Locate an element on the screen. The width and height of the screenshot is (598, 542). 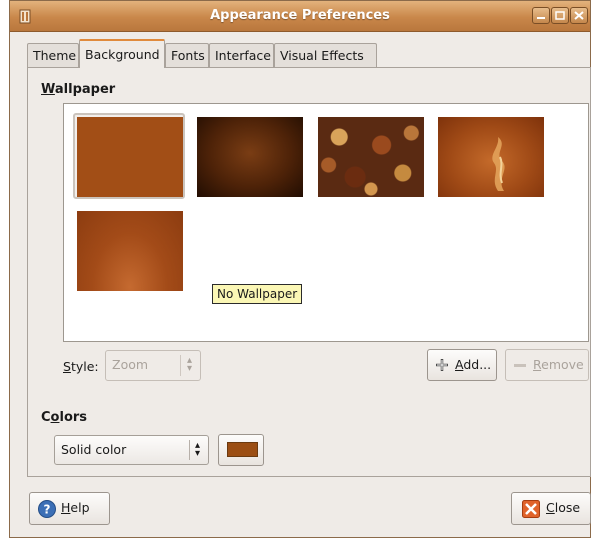
tab-theme: Theme is located at coordinates (53, 55).